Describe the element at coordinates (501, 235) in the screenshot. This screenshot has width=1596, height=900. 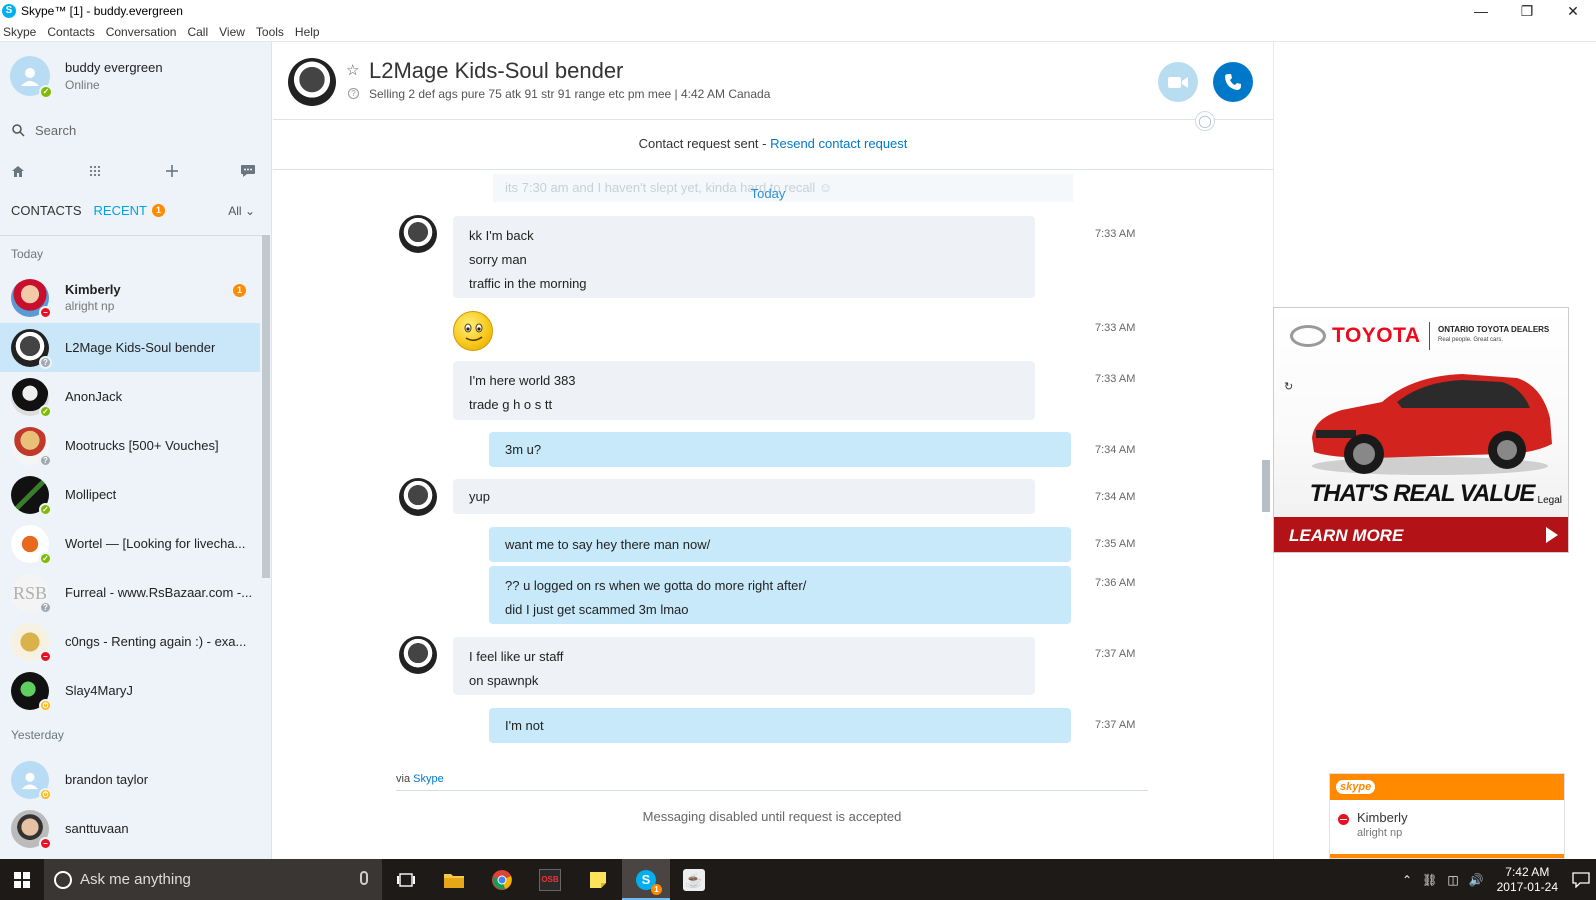
I see `message-line: kk I'm back` at that location.